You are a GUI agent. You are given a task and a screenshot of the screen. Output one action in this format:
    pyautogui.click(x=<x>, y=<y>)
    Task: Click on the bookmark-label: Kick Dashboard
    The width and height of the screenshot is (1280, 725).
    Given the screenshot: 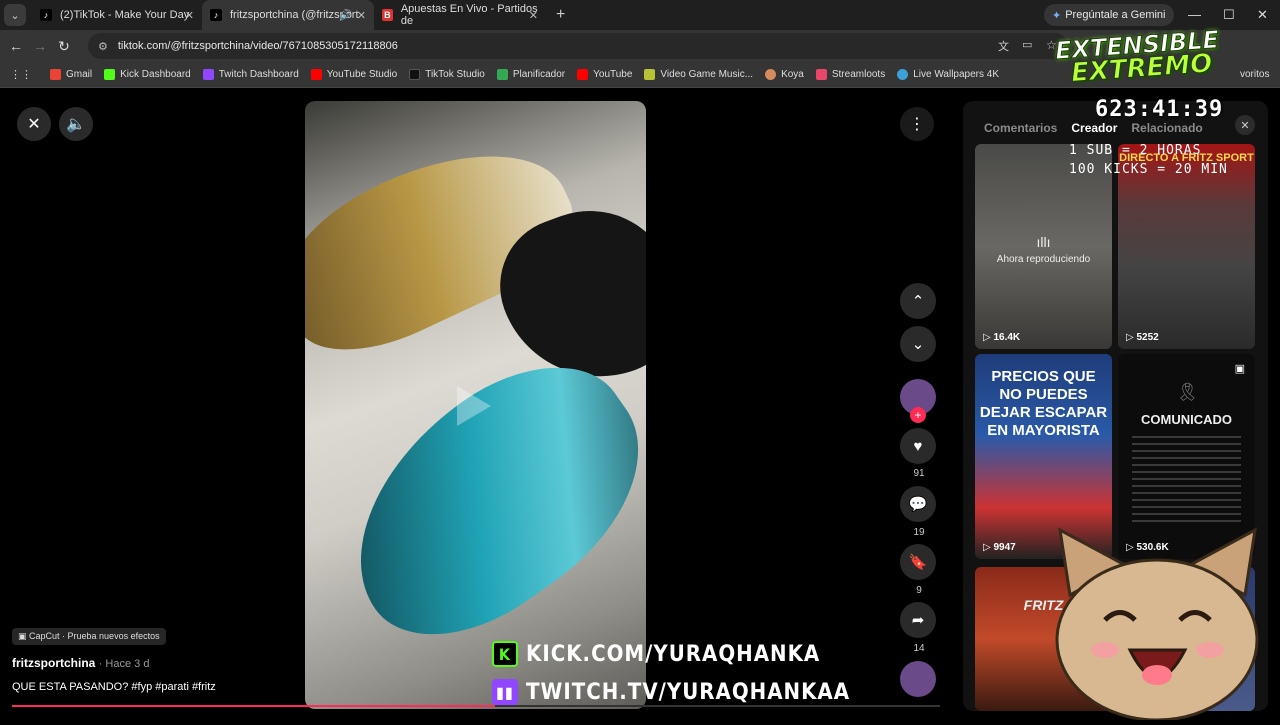 What is the action you would take?
    pyautogui.click(x=155, y=74)
    